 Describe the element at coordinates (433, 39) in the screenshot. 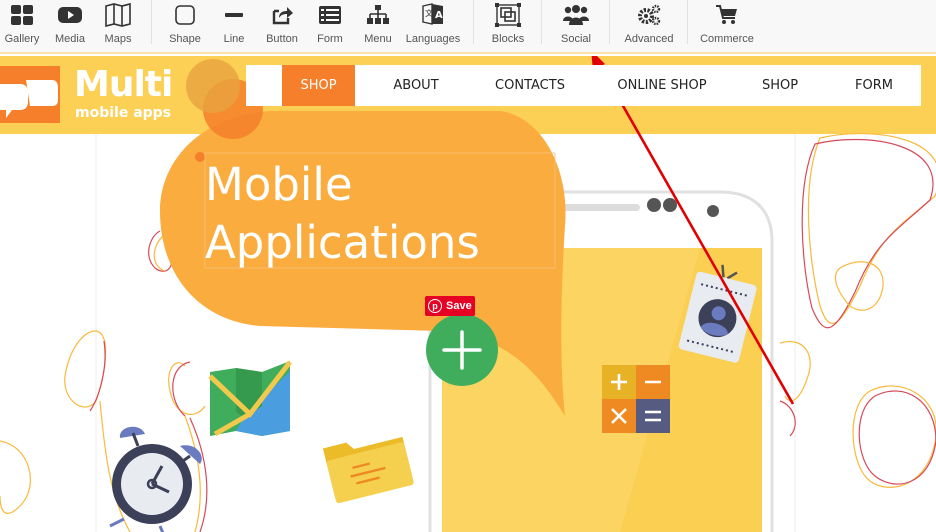

I see `toolbar-label: Languages` at that location.